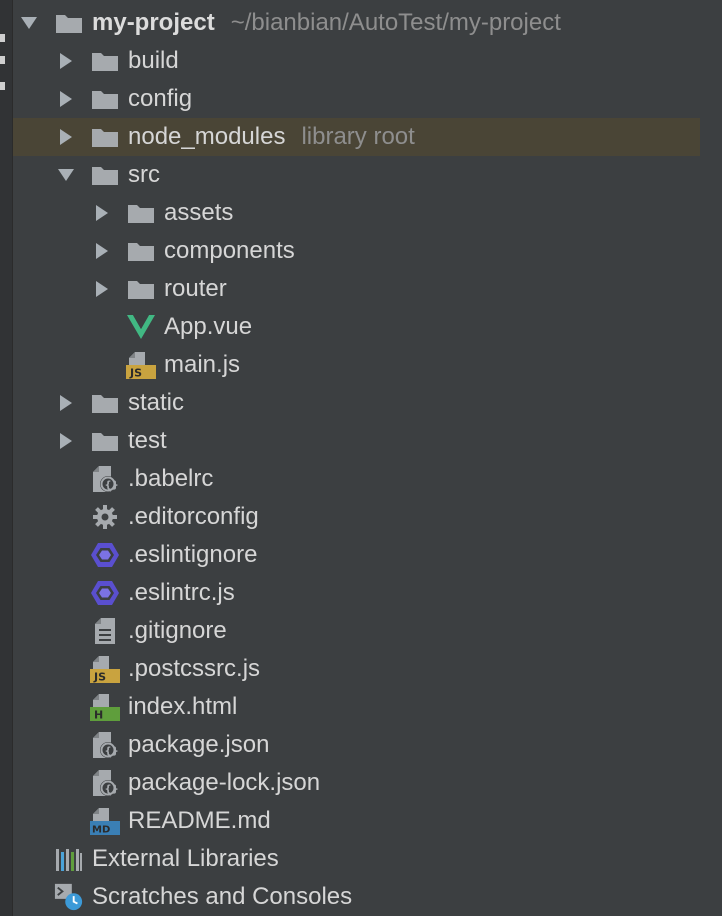 This screenshot has width=722, height=916. I want to click on tree-row-app-vue: App.vue, so click(356, 327).